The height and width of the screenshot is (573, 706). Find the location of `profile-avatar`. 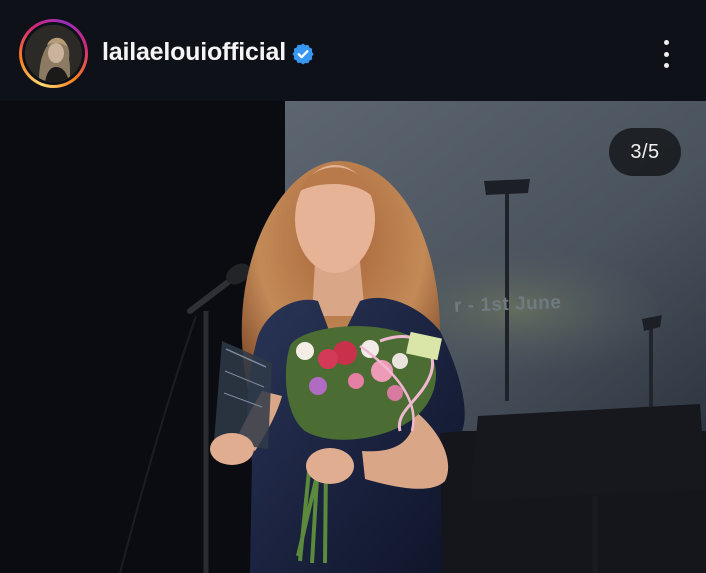

profile-avatar is located at coordinates (53, 53).